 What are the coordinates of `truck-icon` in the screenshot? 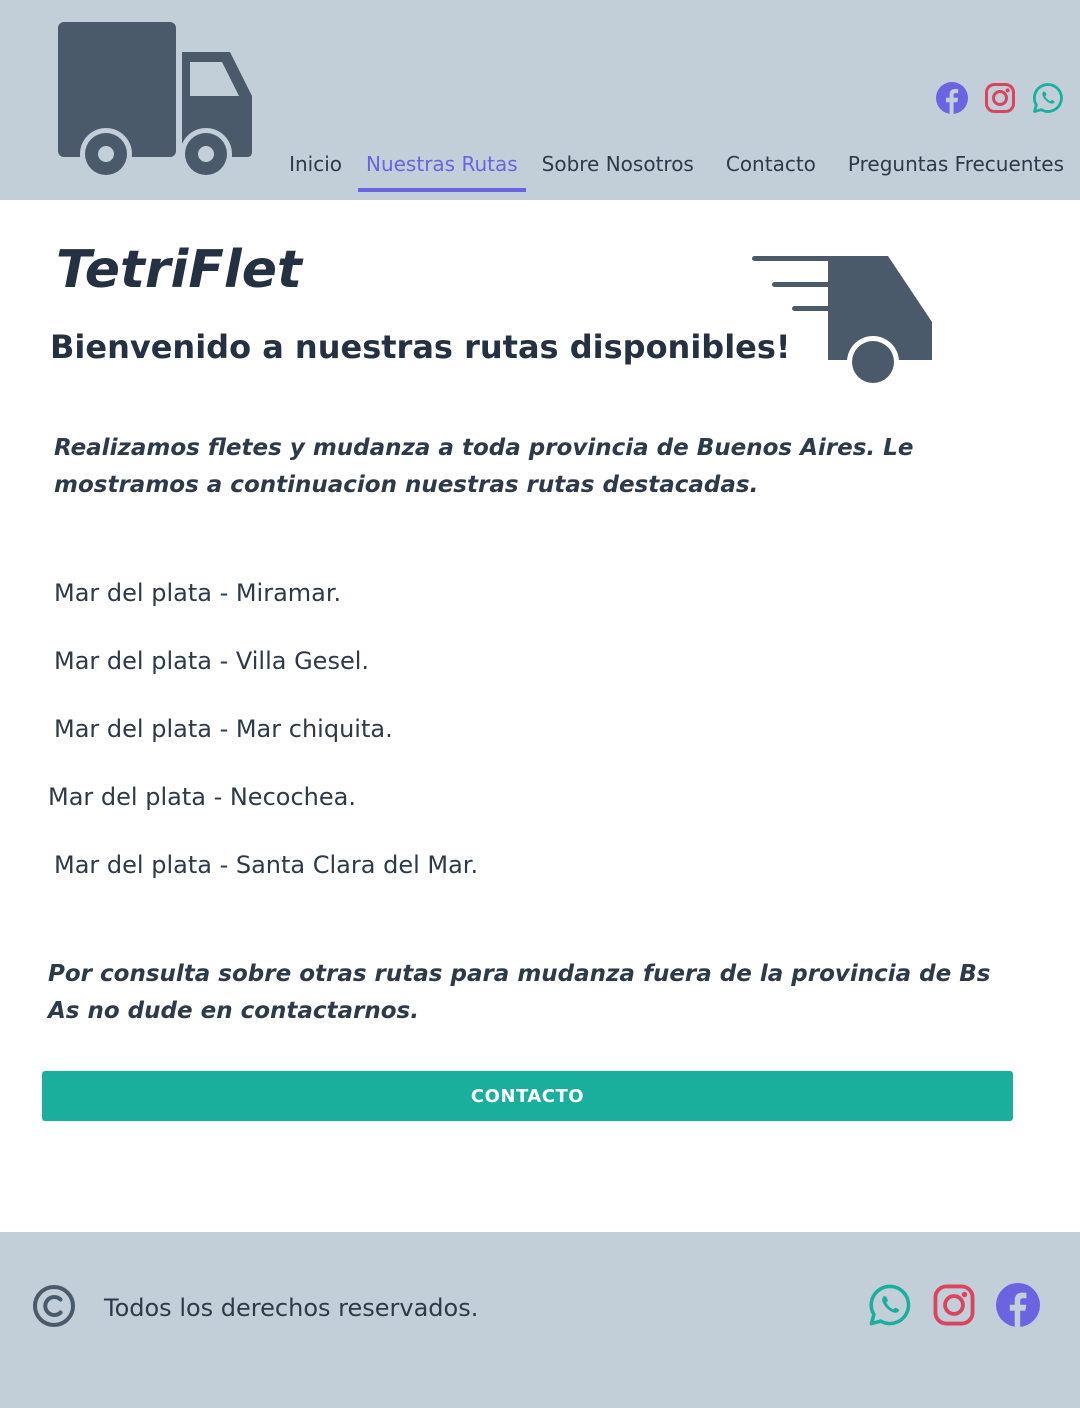 It's located at (156, 100).